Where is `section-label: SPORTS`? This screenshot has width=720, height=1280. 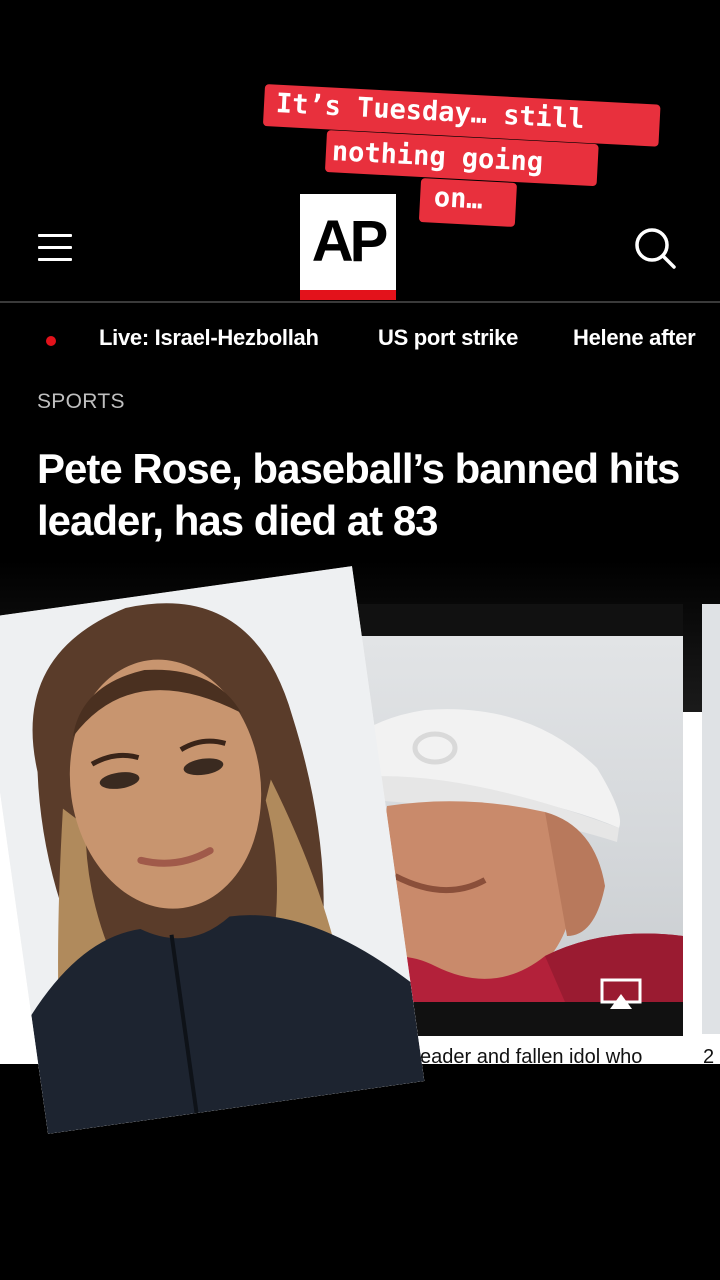
section-label: SPORTS is located at coordinates (81, 402).